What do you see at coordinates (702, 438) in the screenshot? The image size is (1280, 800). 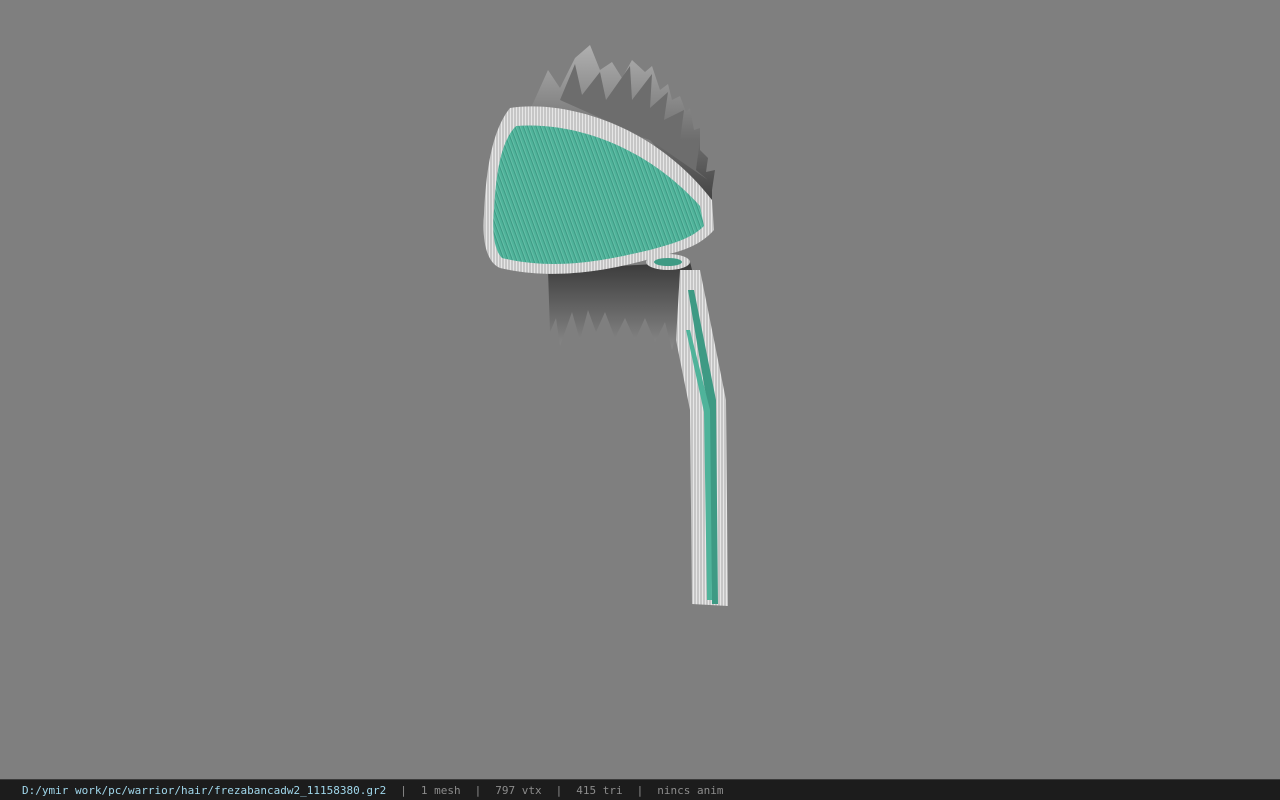 I see `bandana-tail` at bounding box center [702, 438].